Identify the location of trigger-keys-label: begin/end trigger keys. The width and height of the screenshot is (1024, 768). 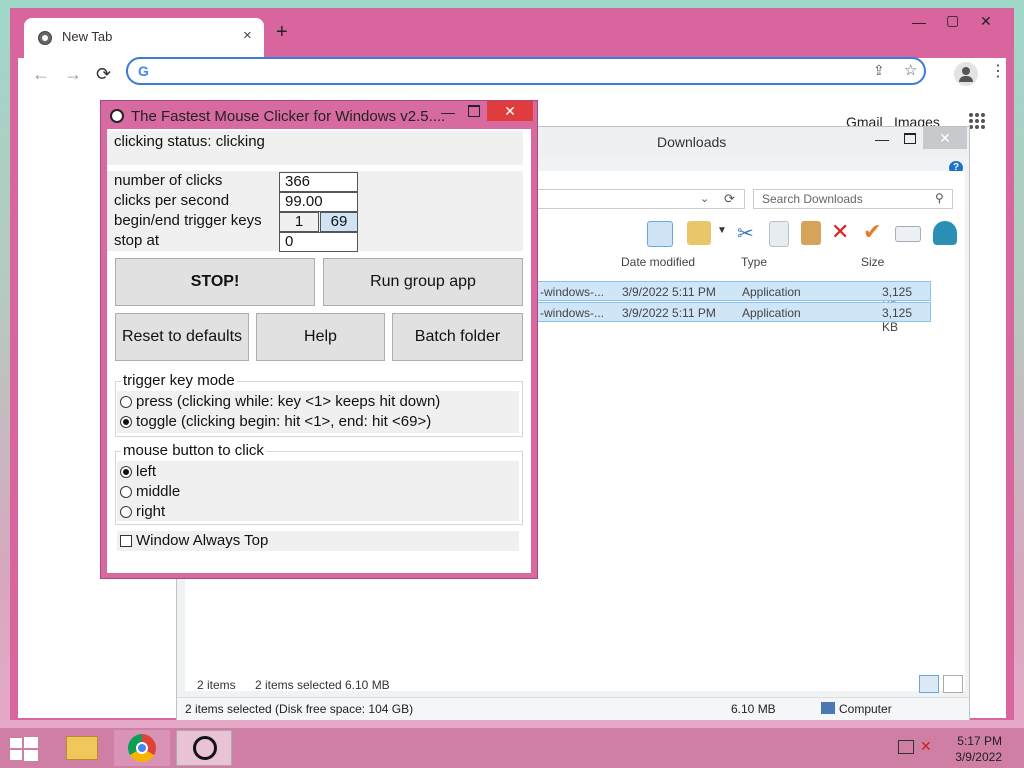
(188, 220).